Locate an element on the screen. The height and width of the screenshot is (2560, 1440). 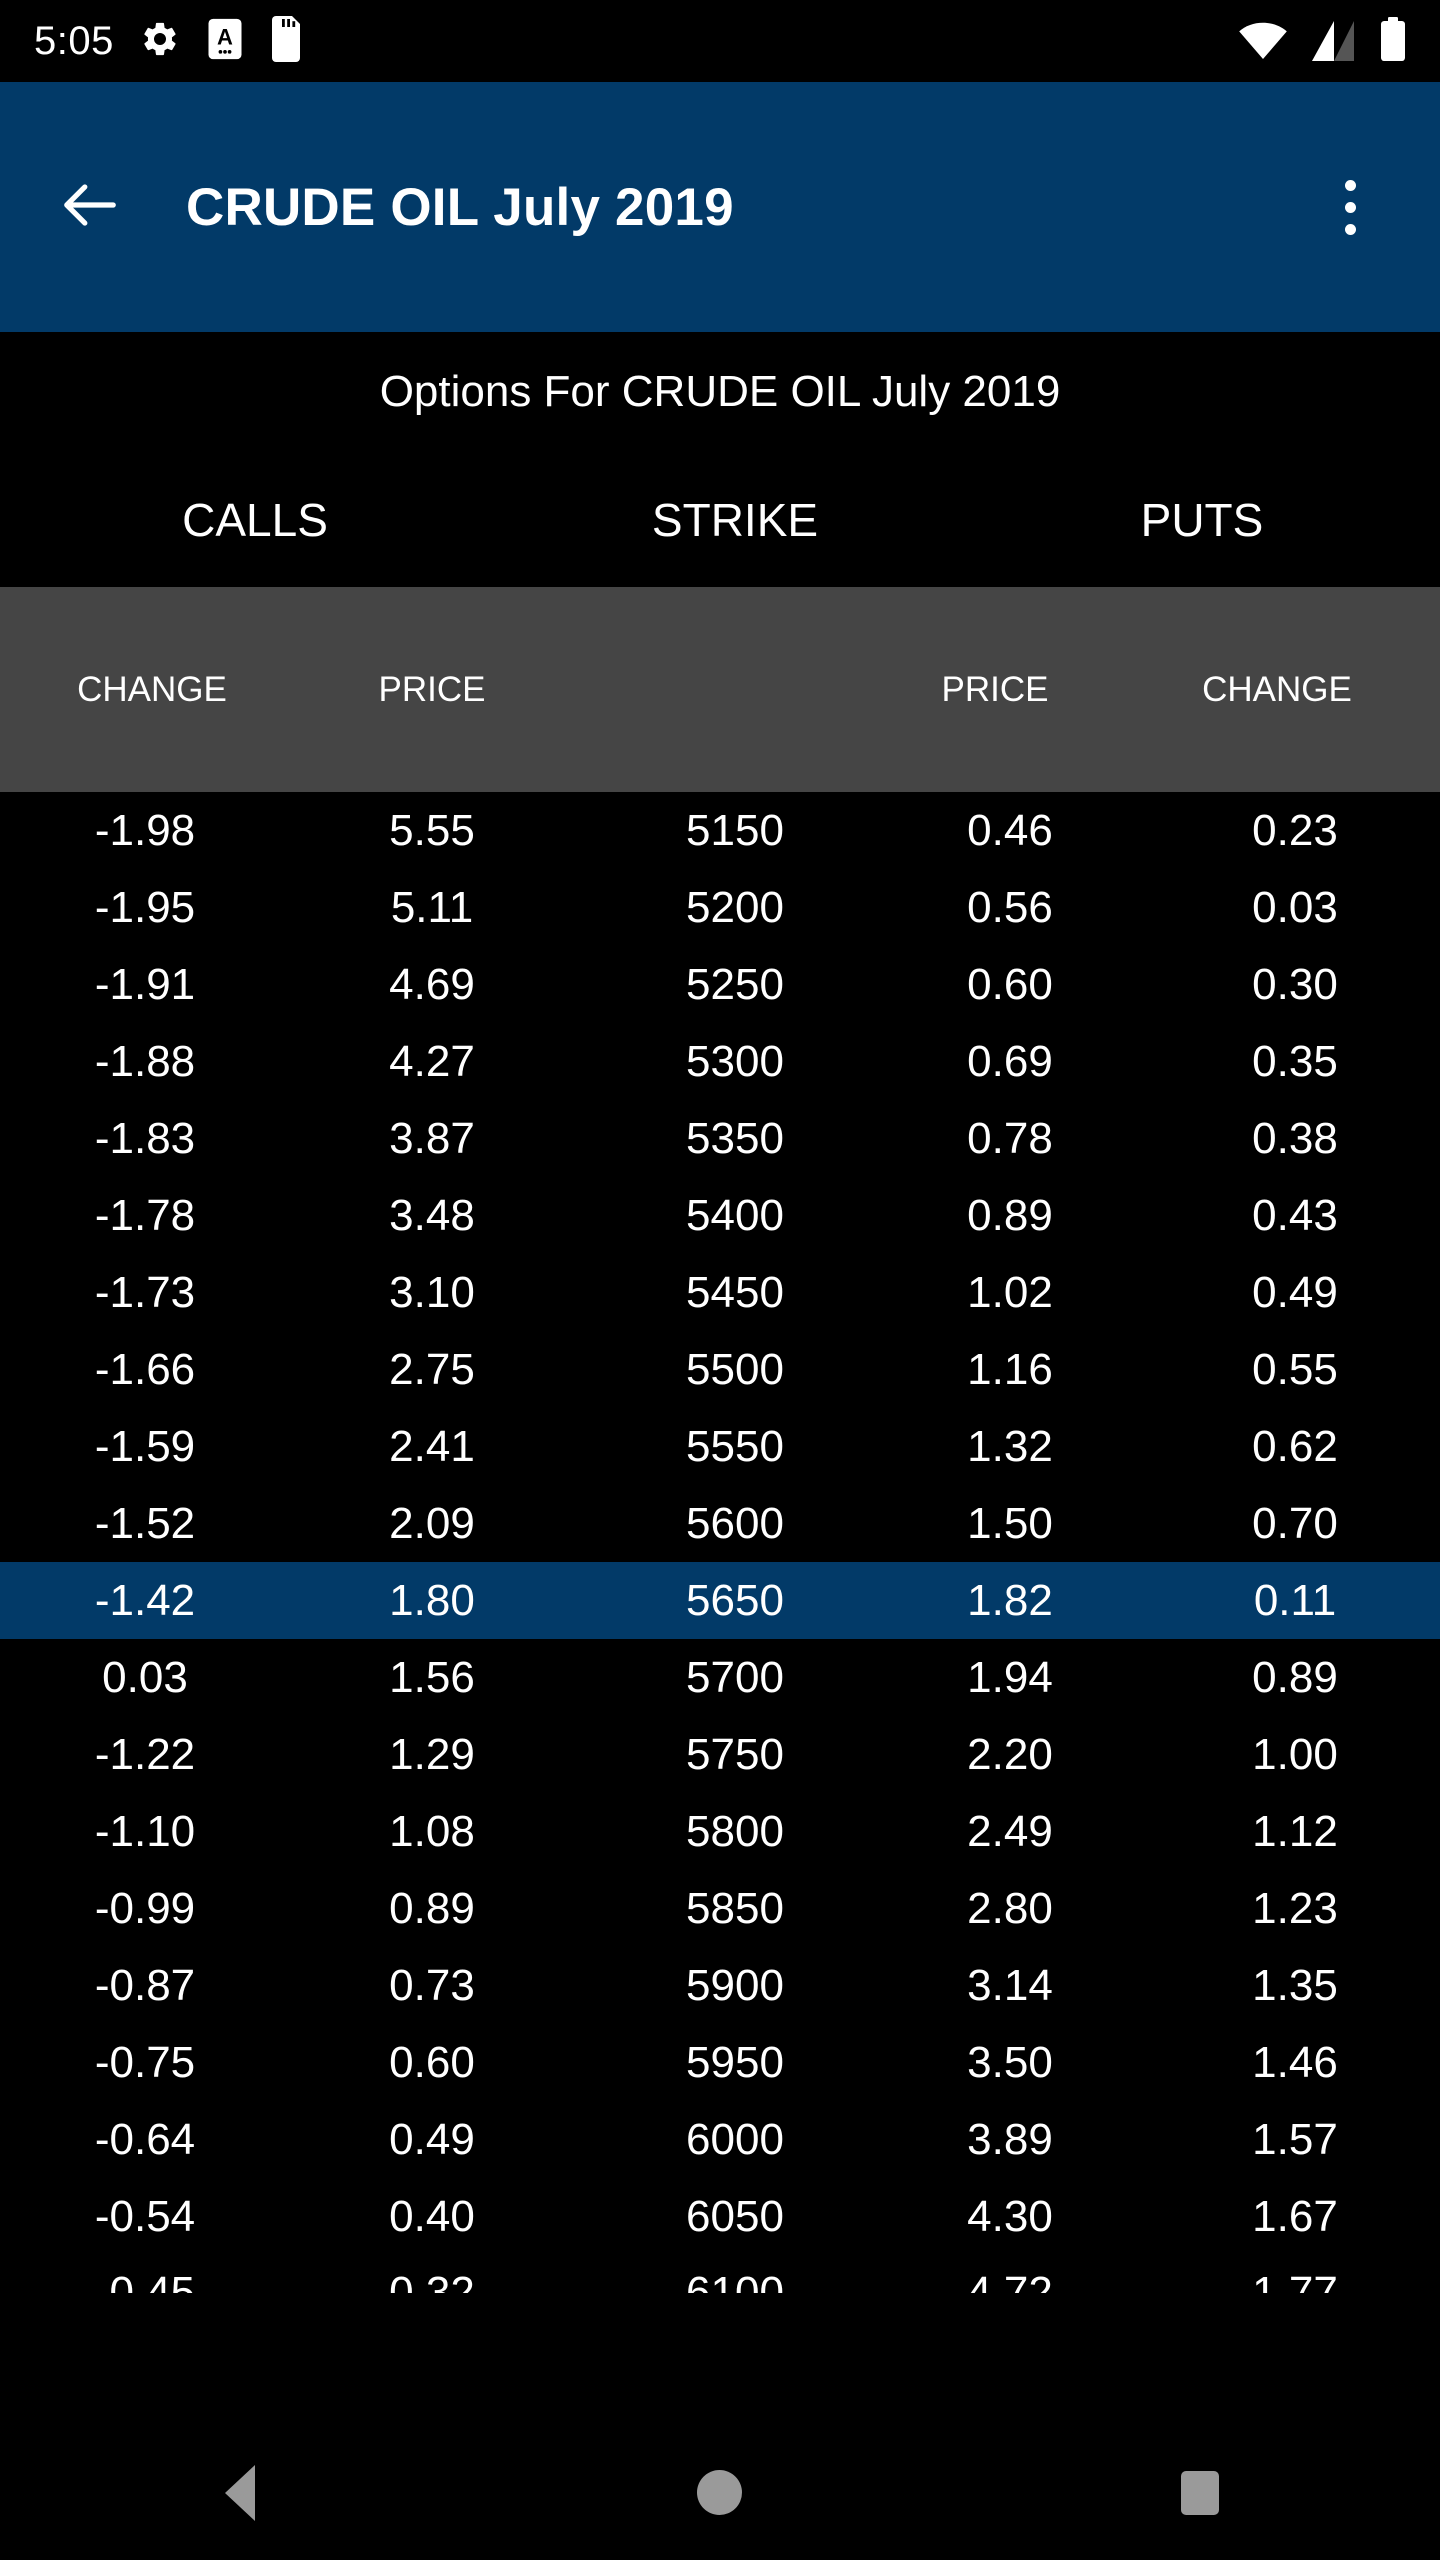
cell-put-price: 1.82 is located at coordinates (1010, 1600).